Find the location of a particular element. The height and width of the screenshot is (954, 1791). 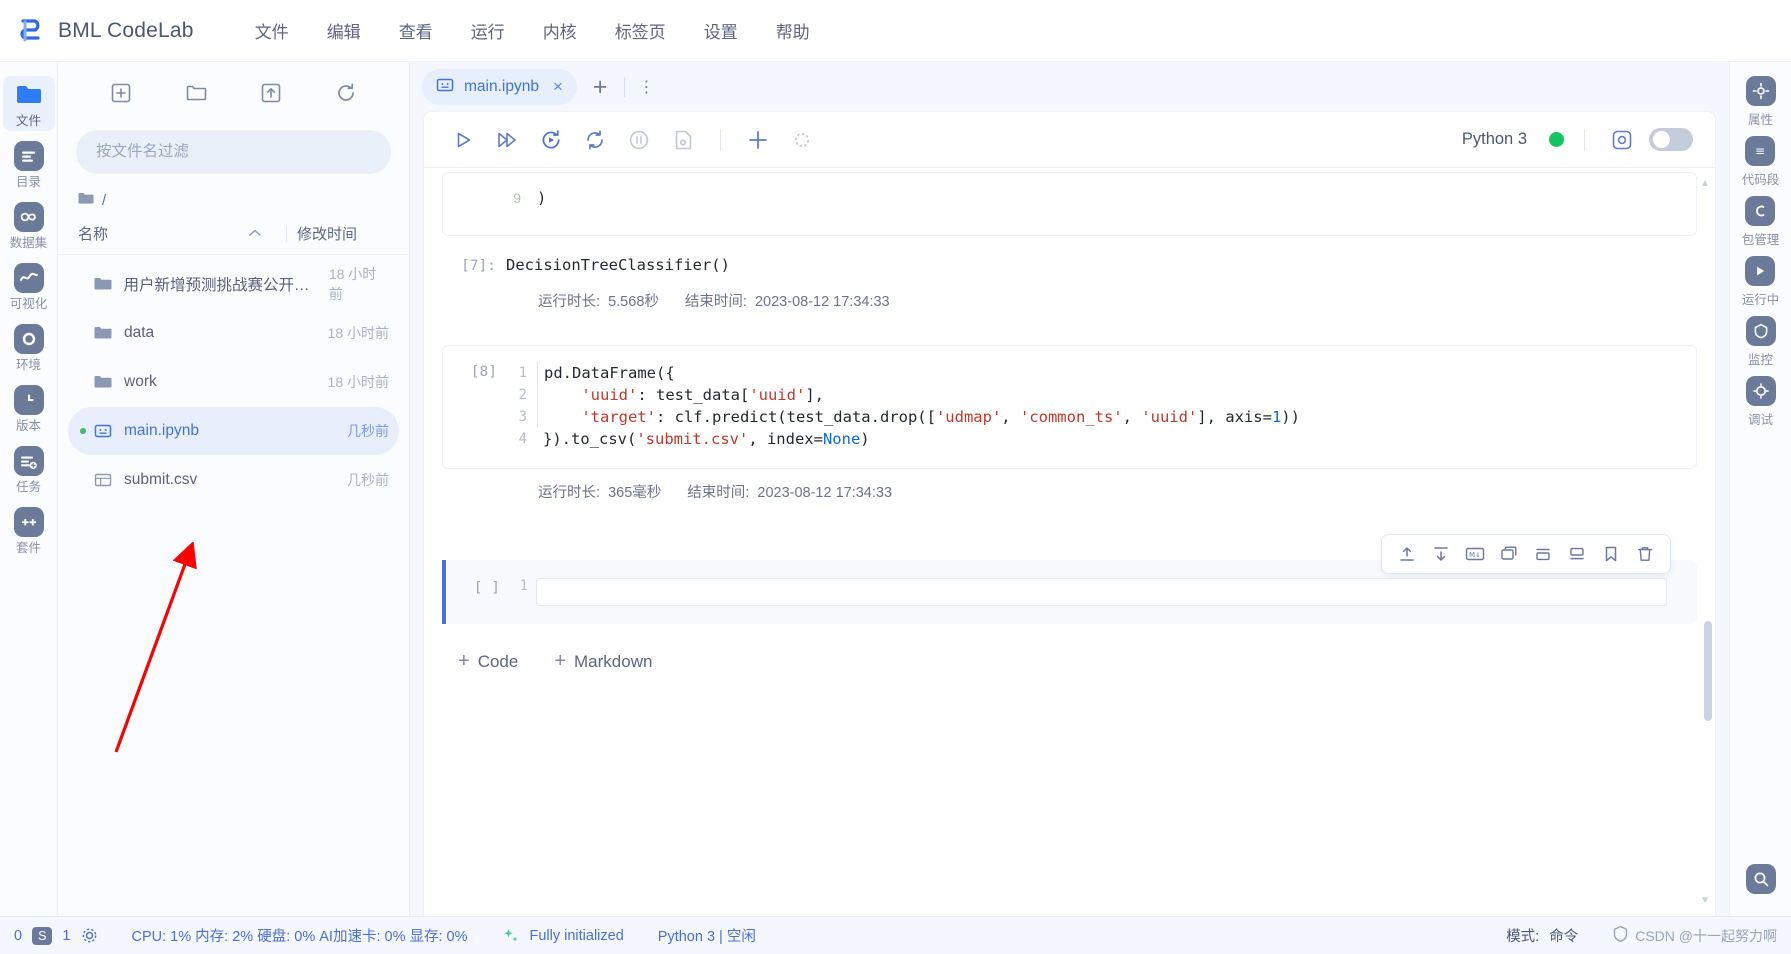

plus-square-icon is located at coordinates (121, 93).